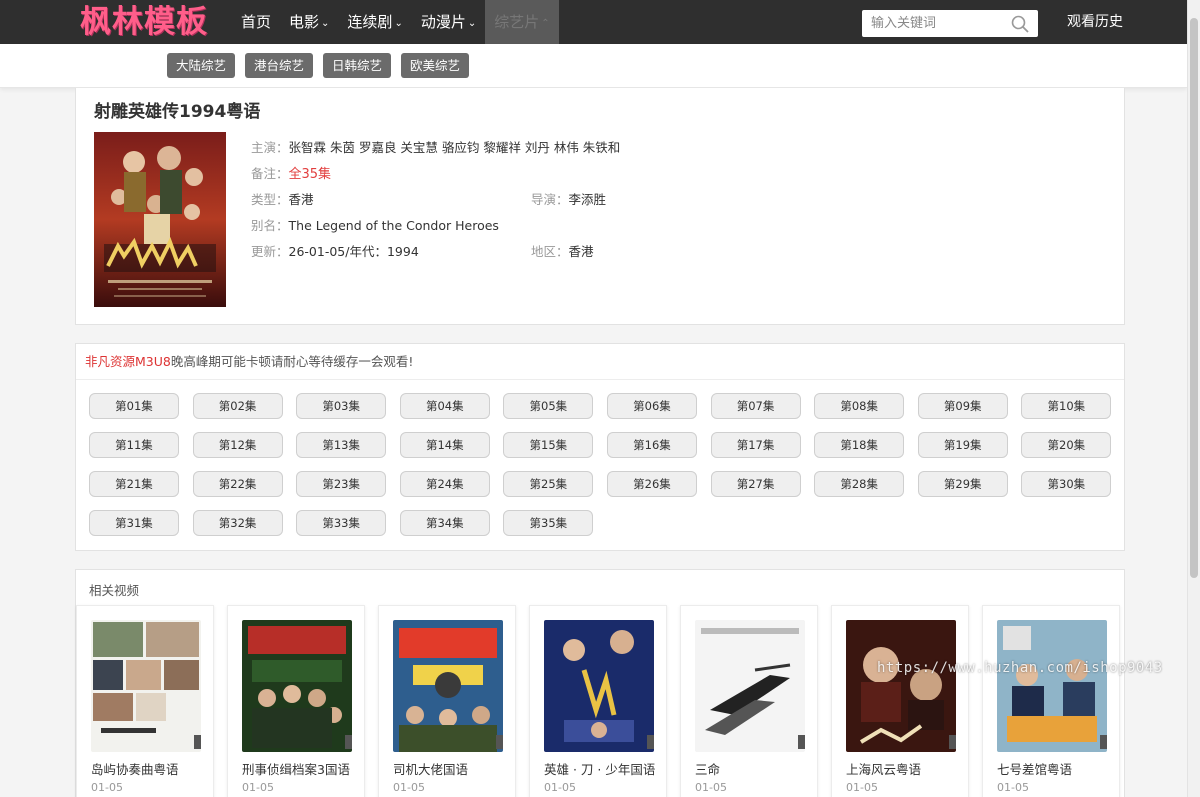 The width and height of the screenshot is (1200, 797). What do you see at coordinates (237, 523) in the screenshot?
I see `episode-button: 第32集` at bounding box center [237, 523].